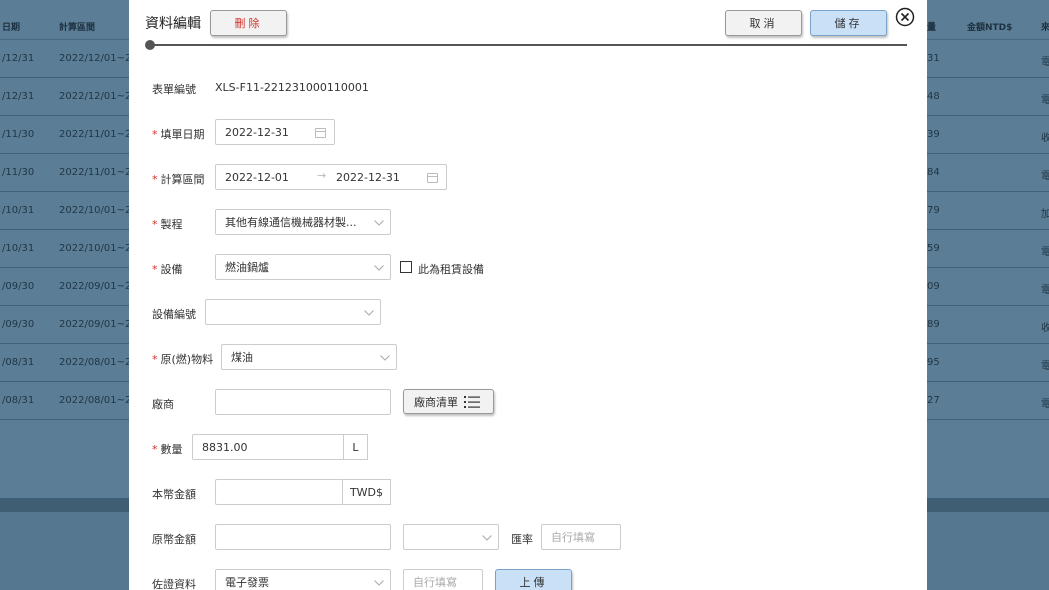 The width and height of the screenshot is (1049, 590). What do you see at coordinates (905, 17) in the screenshot?
I see `close-icon` at bounding box center [905, 17].